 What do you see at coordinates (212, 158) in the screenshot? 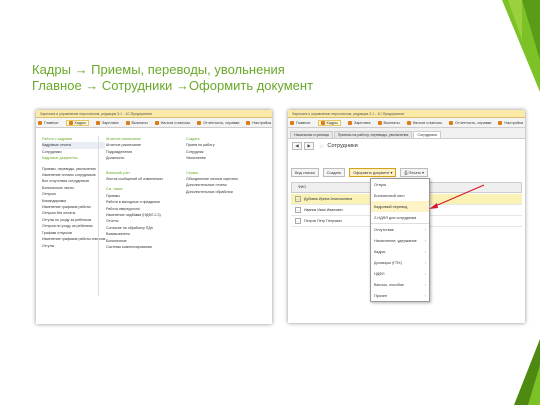
I see `menu-link: Увольнение` at bounding box center [212, 158].